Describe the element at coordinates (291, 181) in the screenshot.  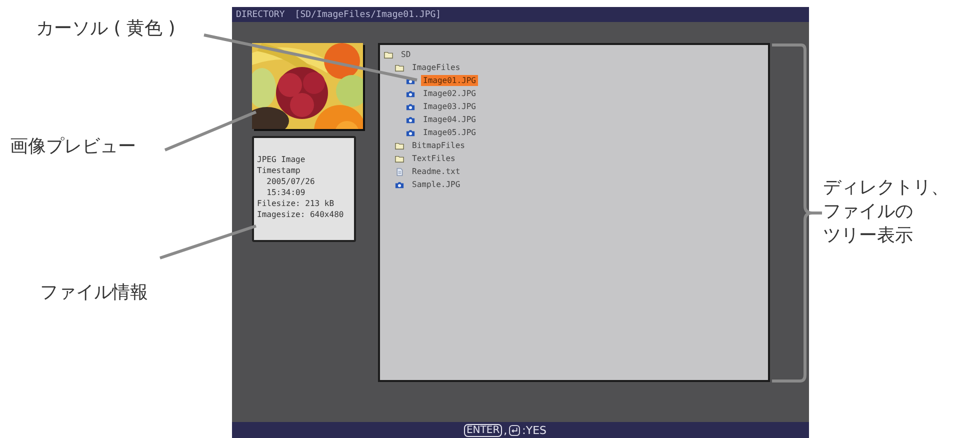
I see `file-info-line: 2005/07/26` at that location.